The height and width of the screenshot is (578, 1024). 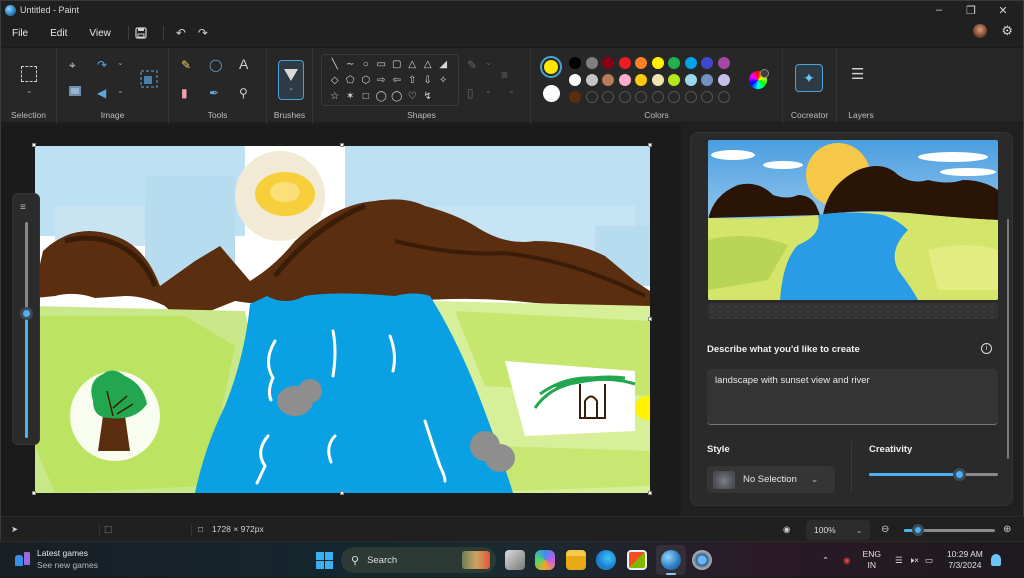 I want to click on shape-callout-rect-icon: □, so click(x=366, y=97).